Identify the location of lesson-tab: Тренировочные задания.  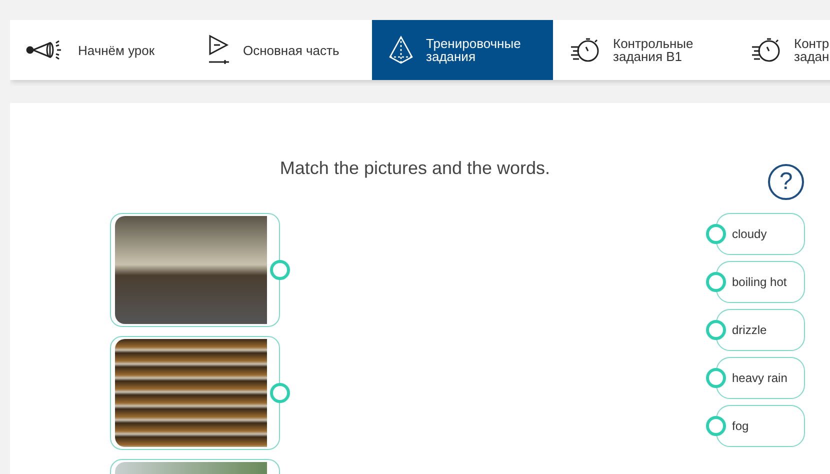
(462, 50).